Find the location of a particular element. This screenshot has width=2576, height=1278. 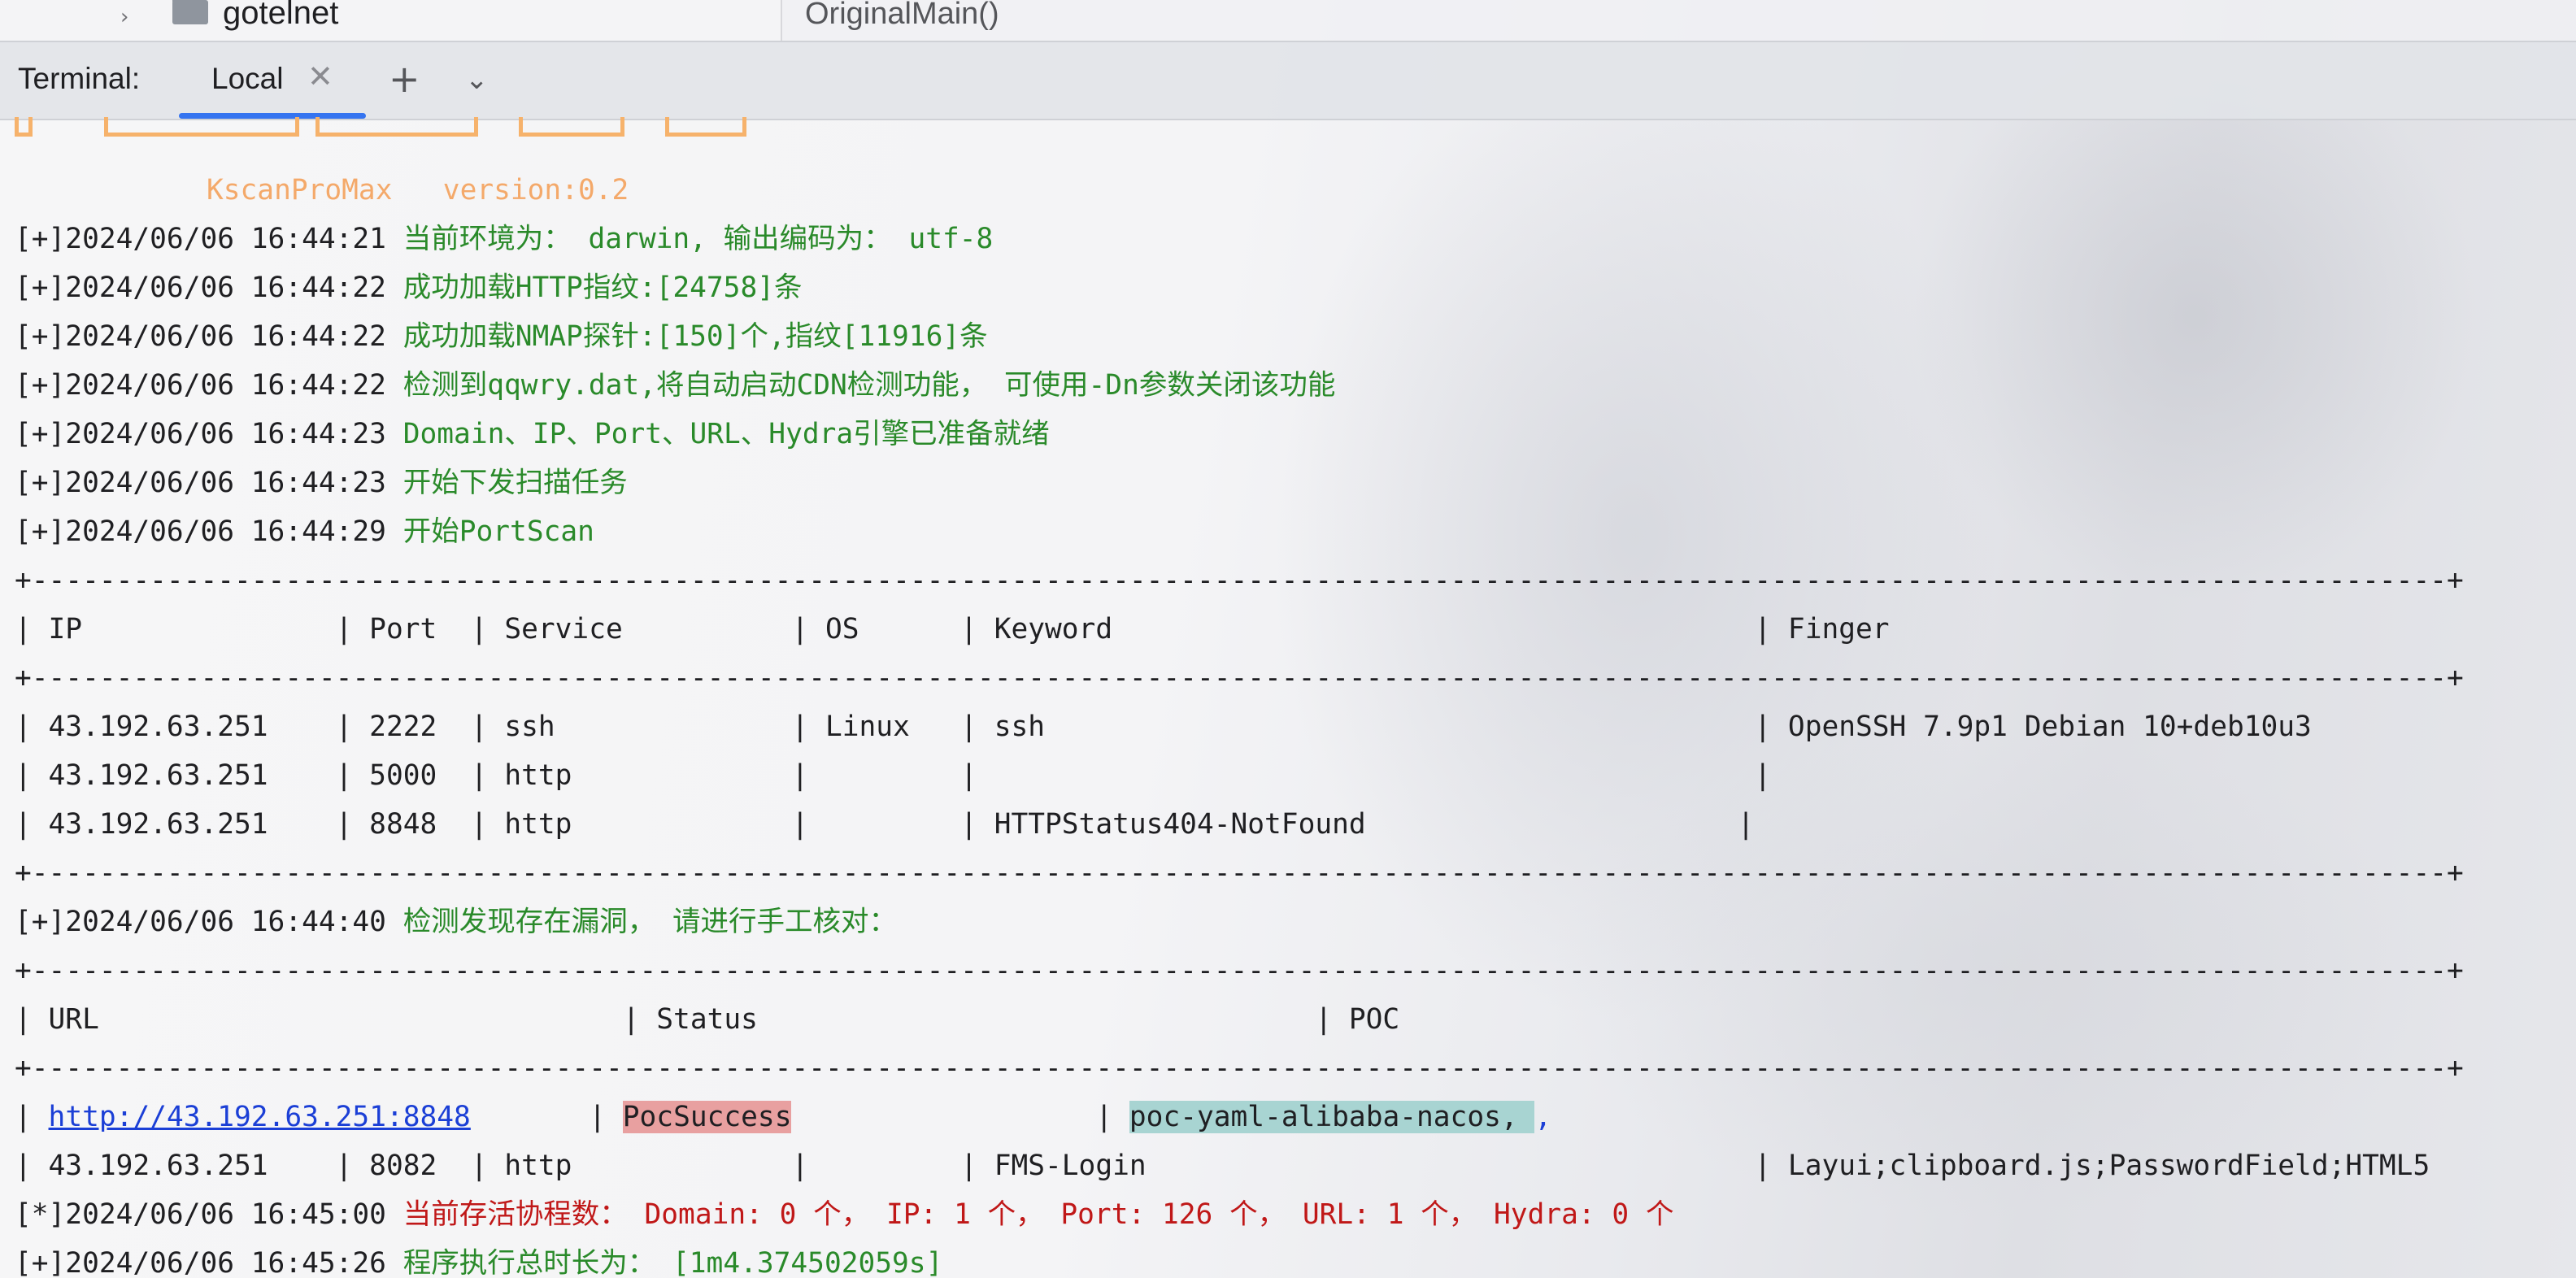

terminal-tab-bar: Terminal: Local ✕ + ⌄ is located at coordinates (1288, 80).